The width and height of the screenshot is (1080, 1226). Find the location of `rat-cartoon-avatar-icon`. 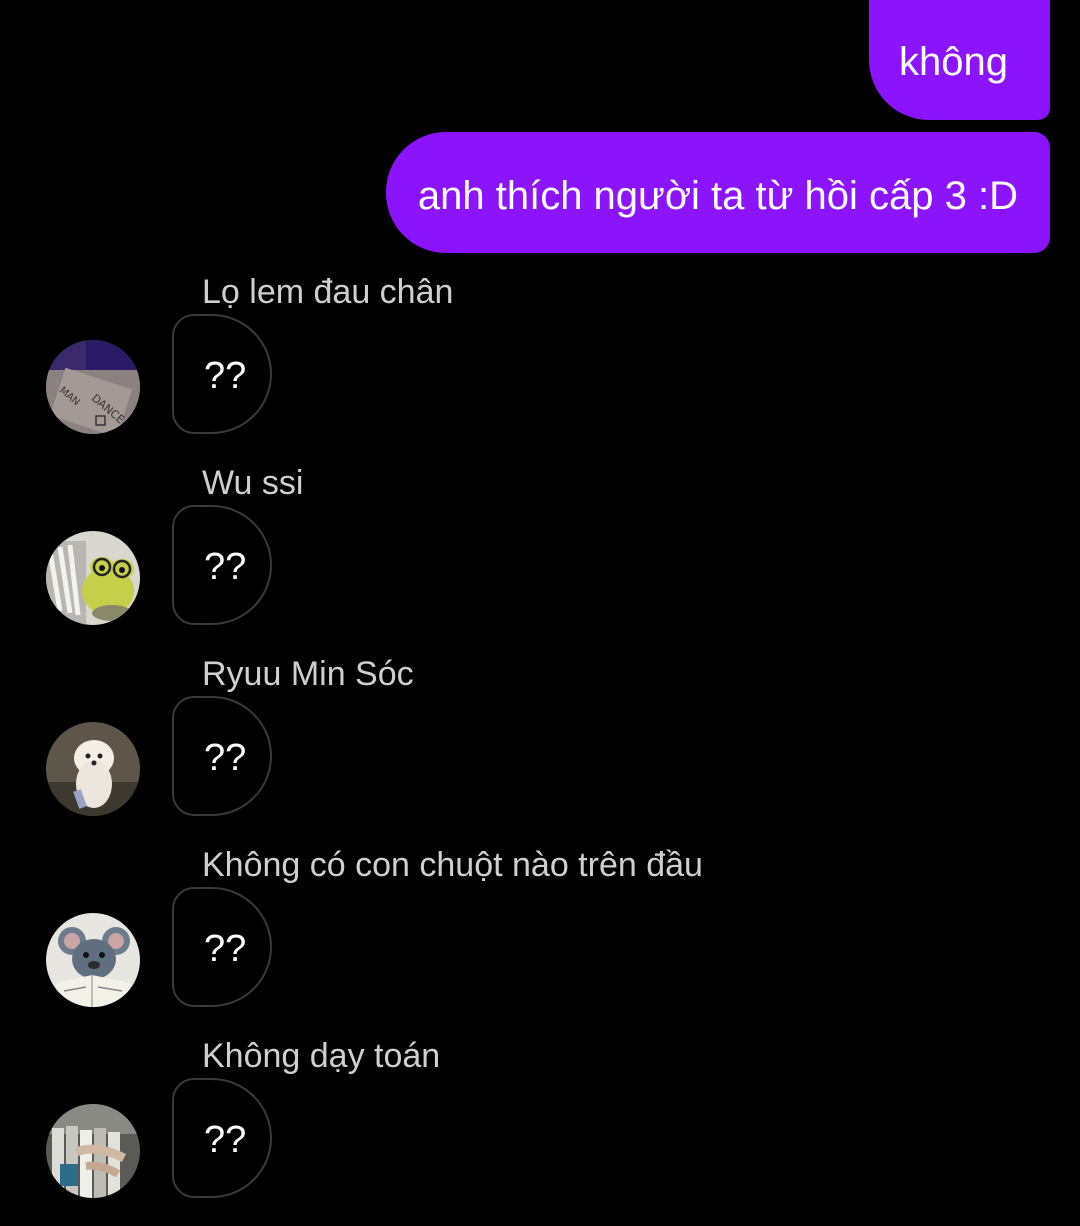

rat-cartoon-avatar-icon is located at coordinates (93, 960).